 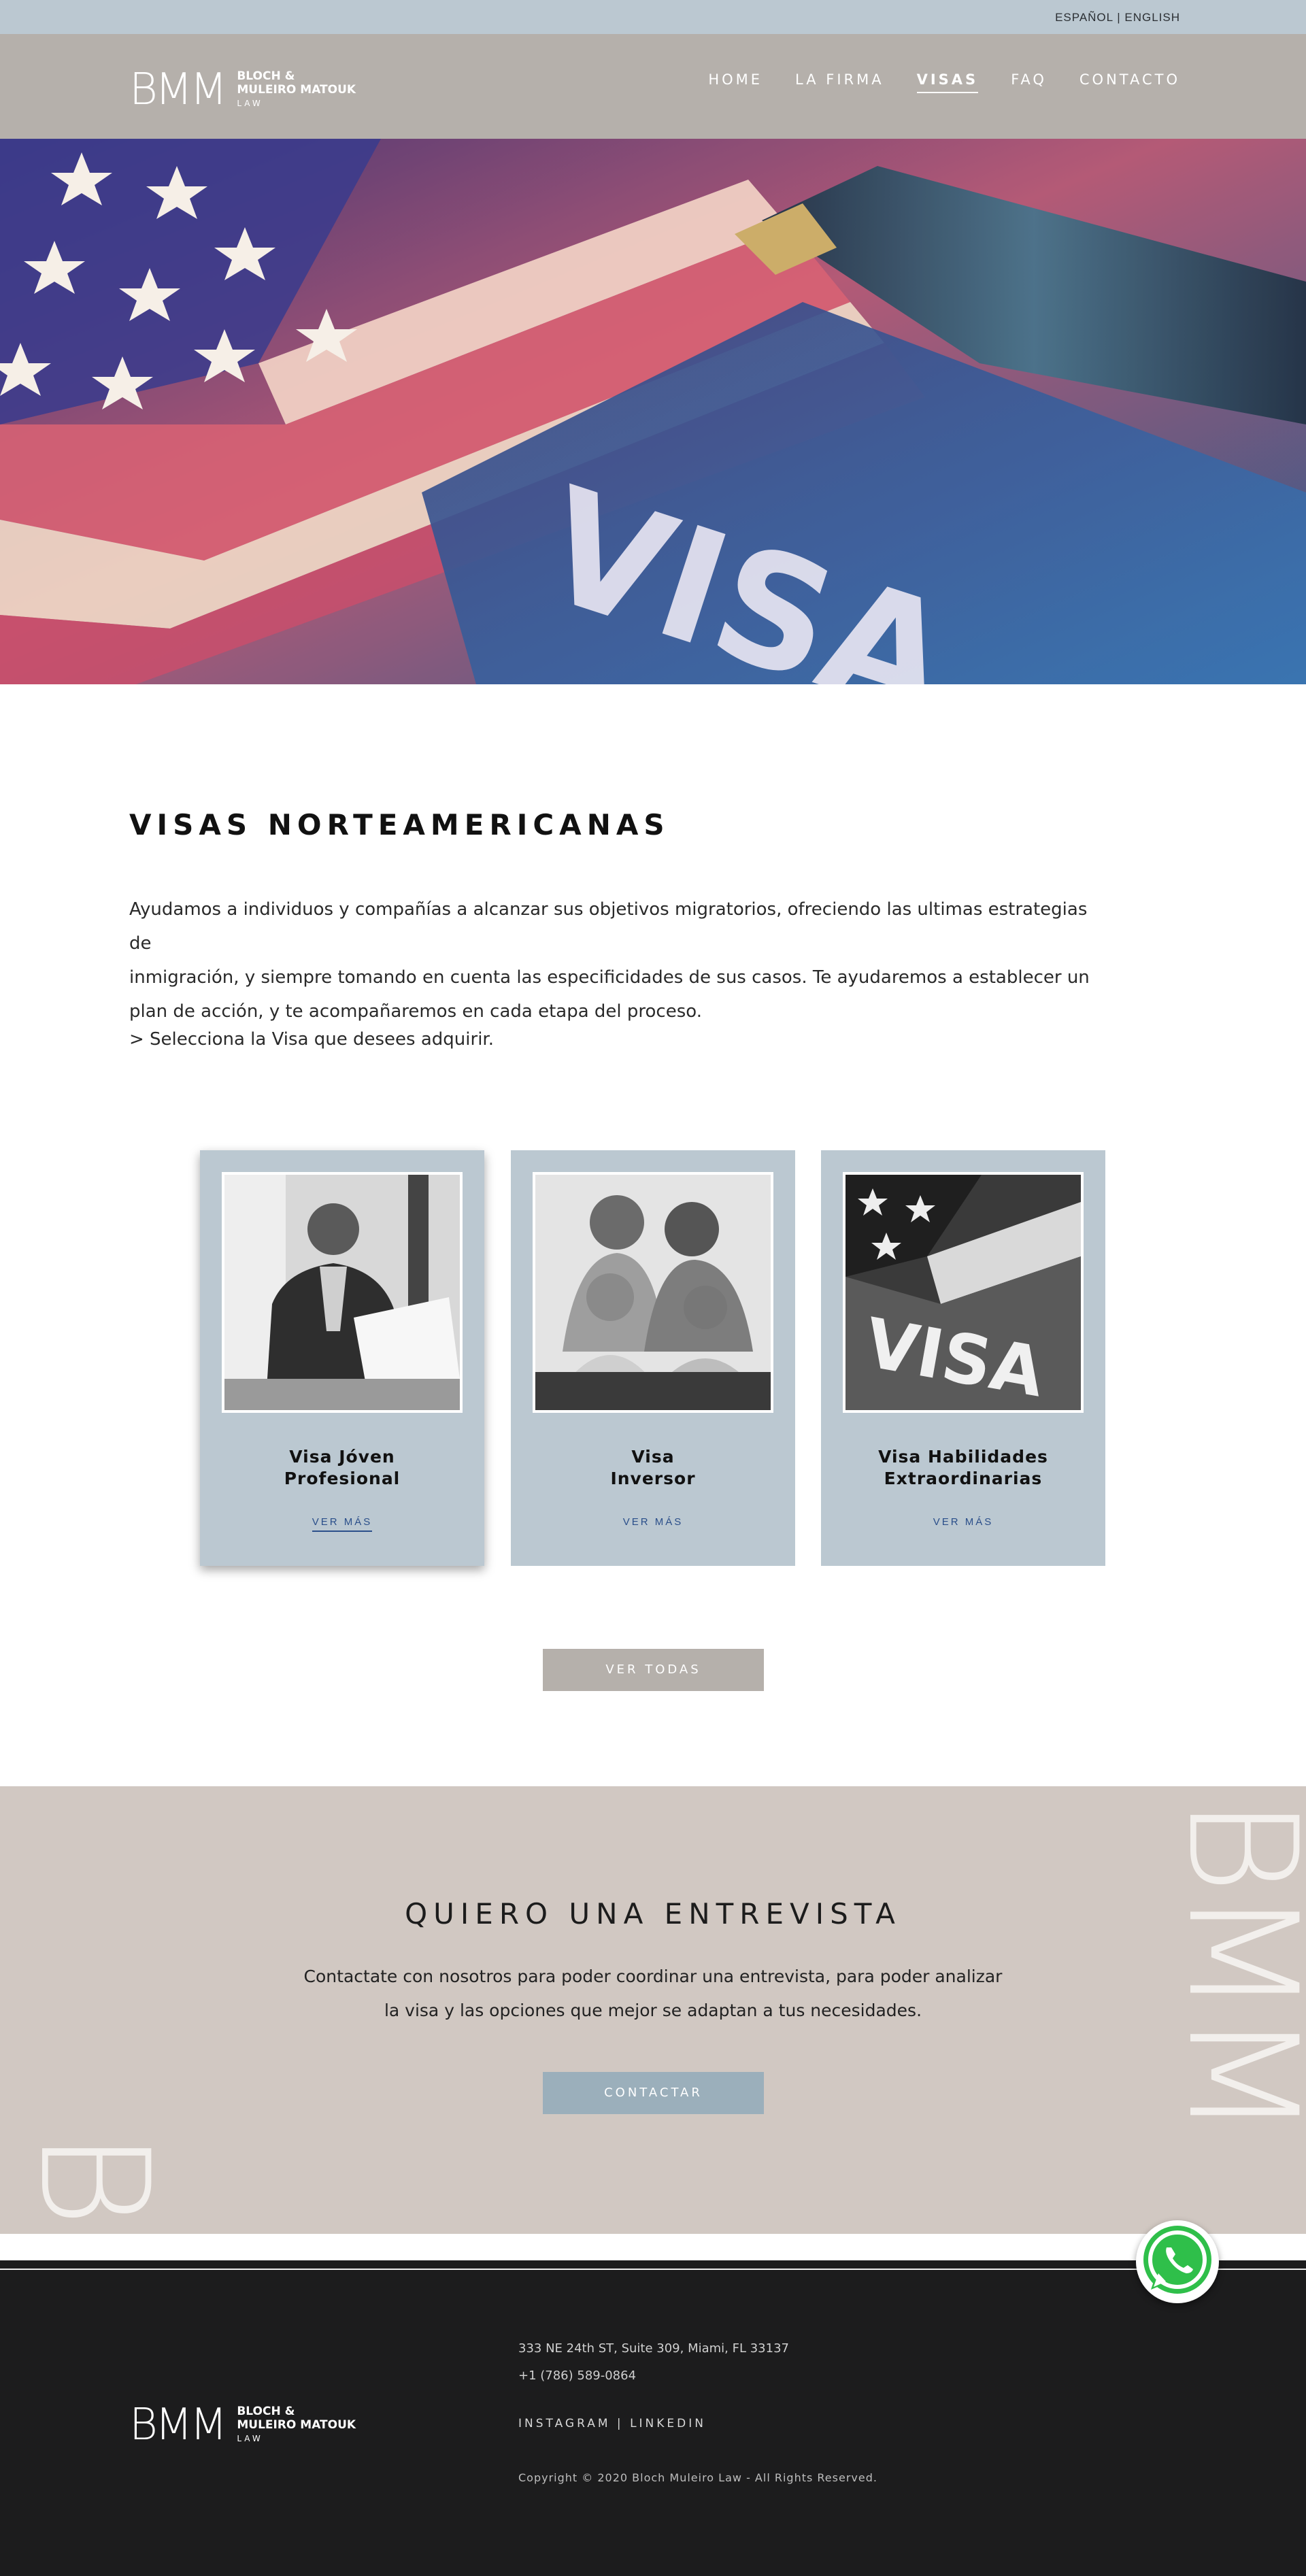 I want to click on language-switcher: ESPAÑOL | ENGLISH, so click(x=1117, y=17).